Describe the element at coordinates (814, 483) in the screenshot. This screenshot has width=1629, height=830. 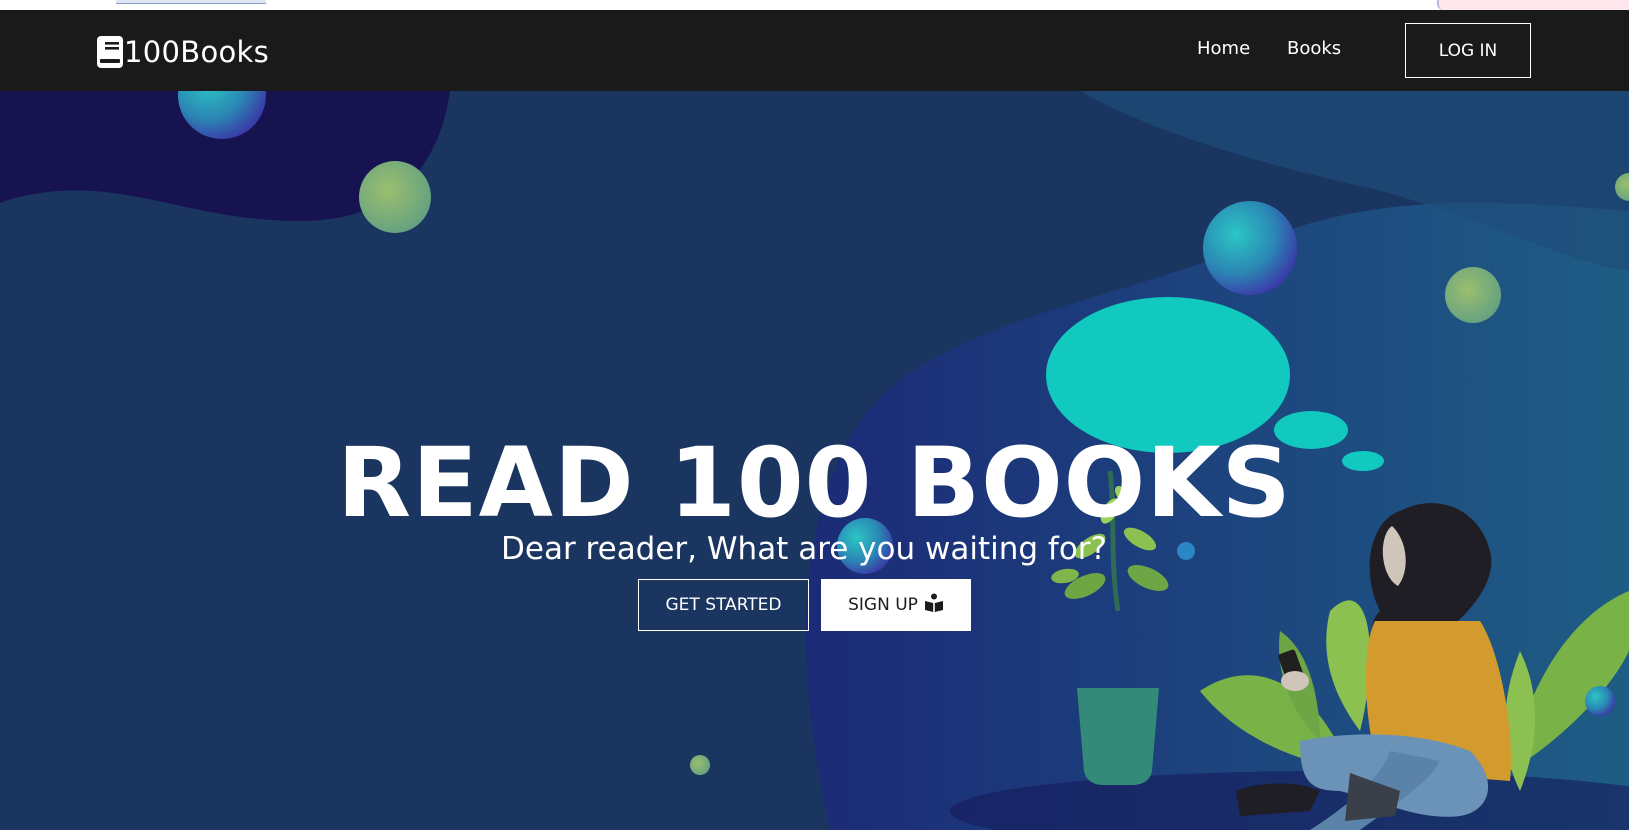
I see `hero-title: READ 100 BOOKS` at that location.